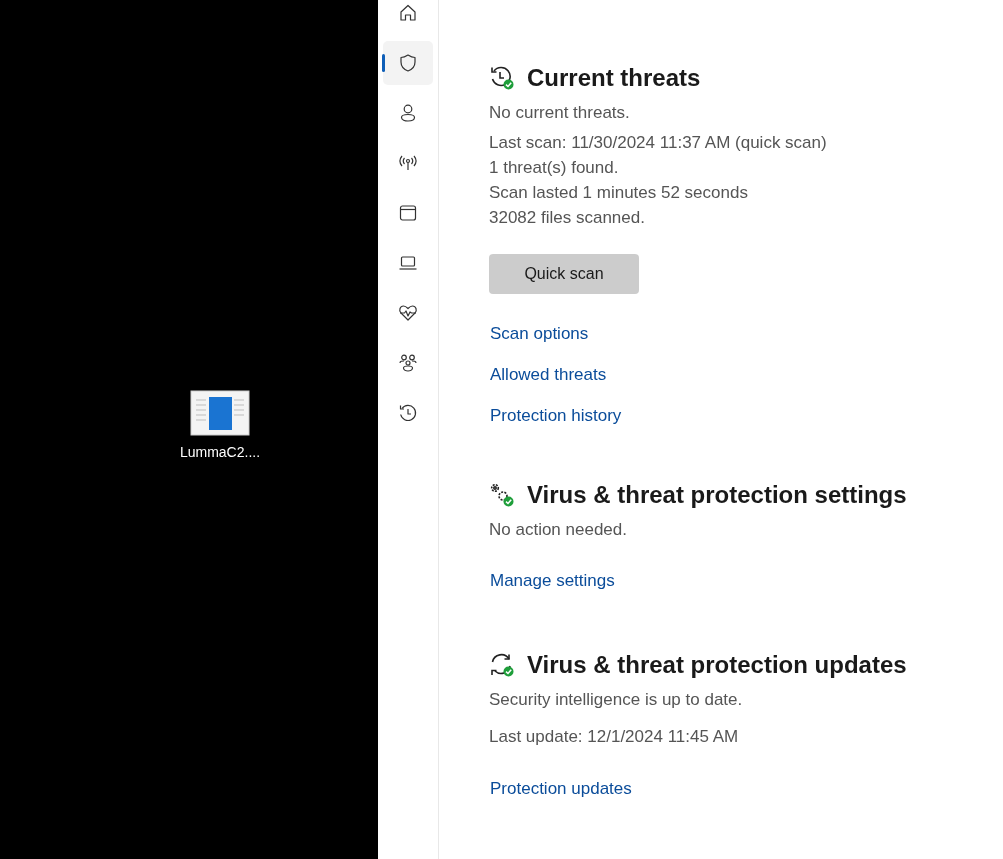  I want to click on detail-text: Scan lasted 1 minutes 52 seconds, so click(619, 193).